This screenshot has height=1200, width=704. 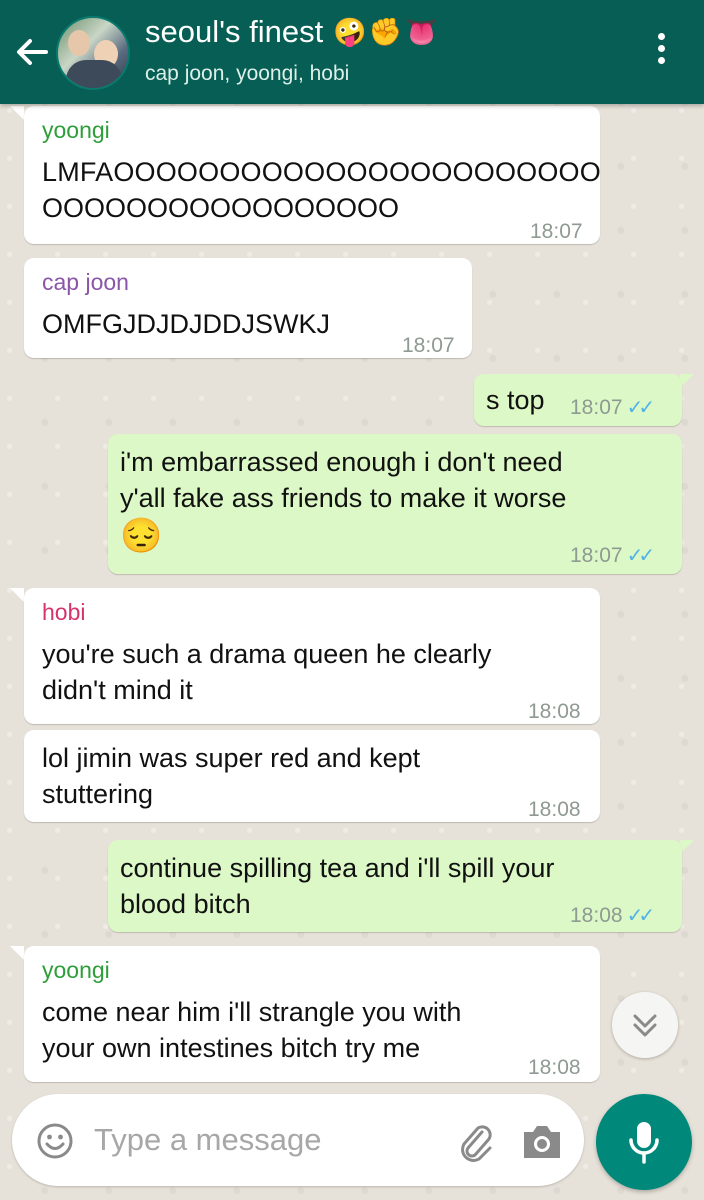 What do you see at coordinates (234, 31) in the screenshot?
I see `chat-title-text: seoul's finest` at bounding box center [234, 31].